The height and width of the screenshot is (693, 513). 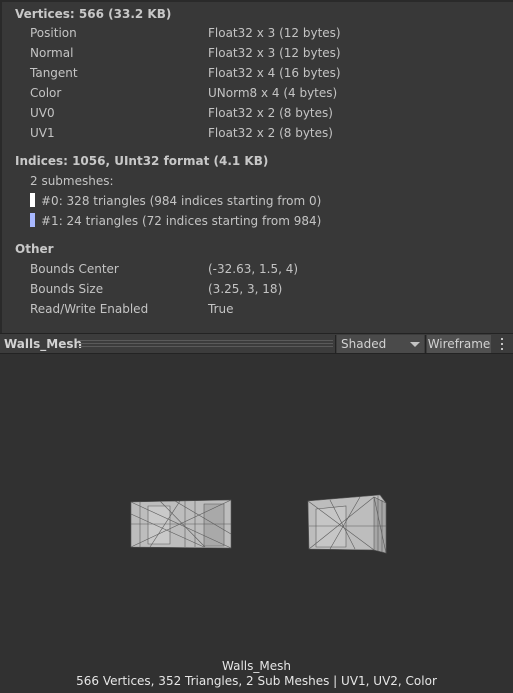 I want to click on resize-grip, so click(x=205, y=344).